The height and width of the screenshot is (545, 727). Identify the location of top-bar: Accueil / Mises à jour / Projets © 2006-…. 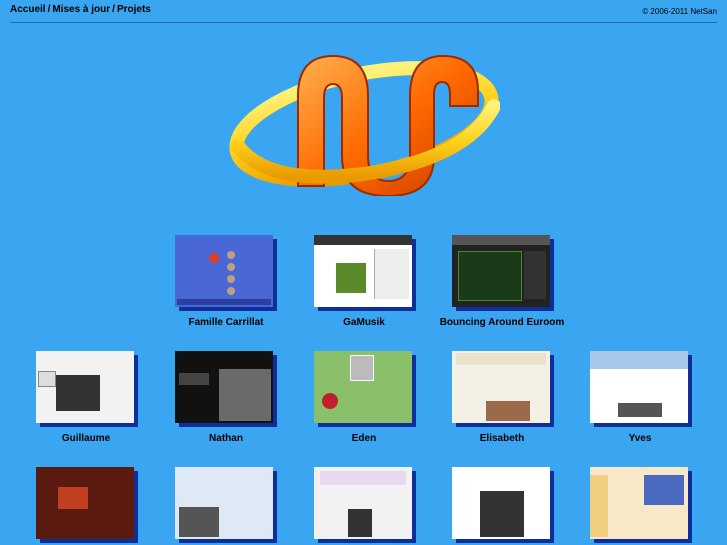
(363, 11).